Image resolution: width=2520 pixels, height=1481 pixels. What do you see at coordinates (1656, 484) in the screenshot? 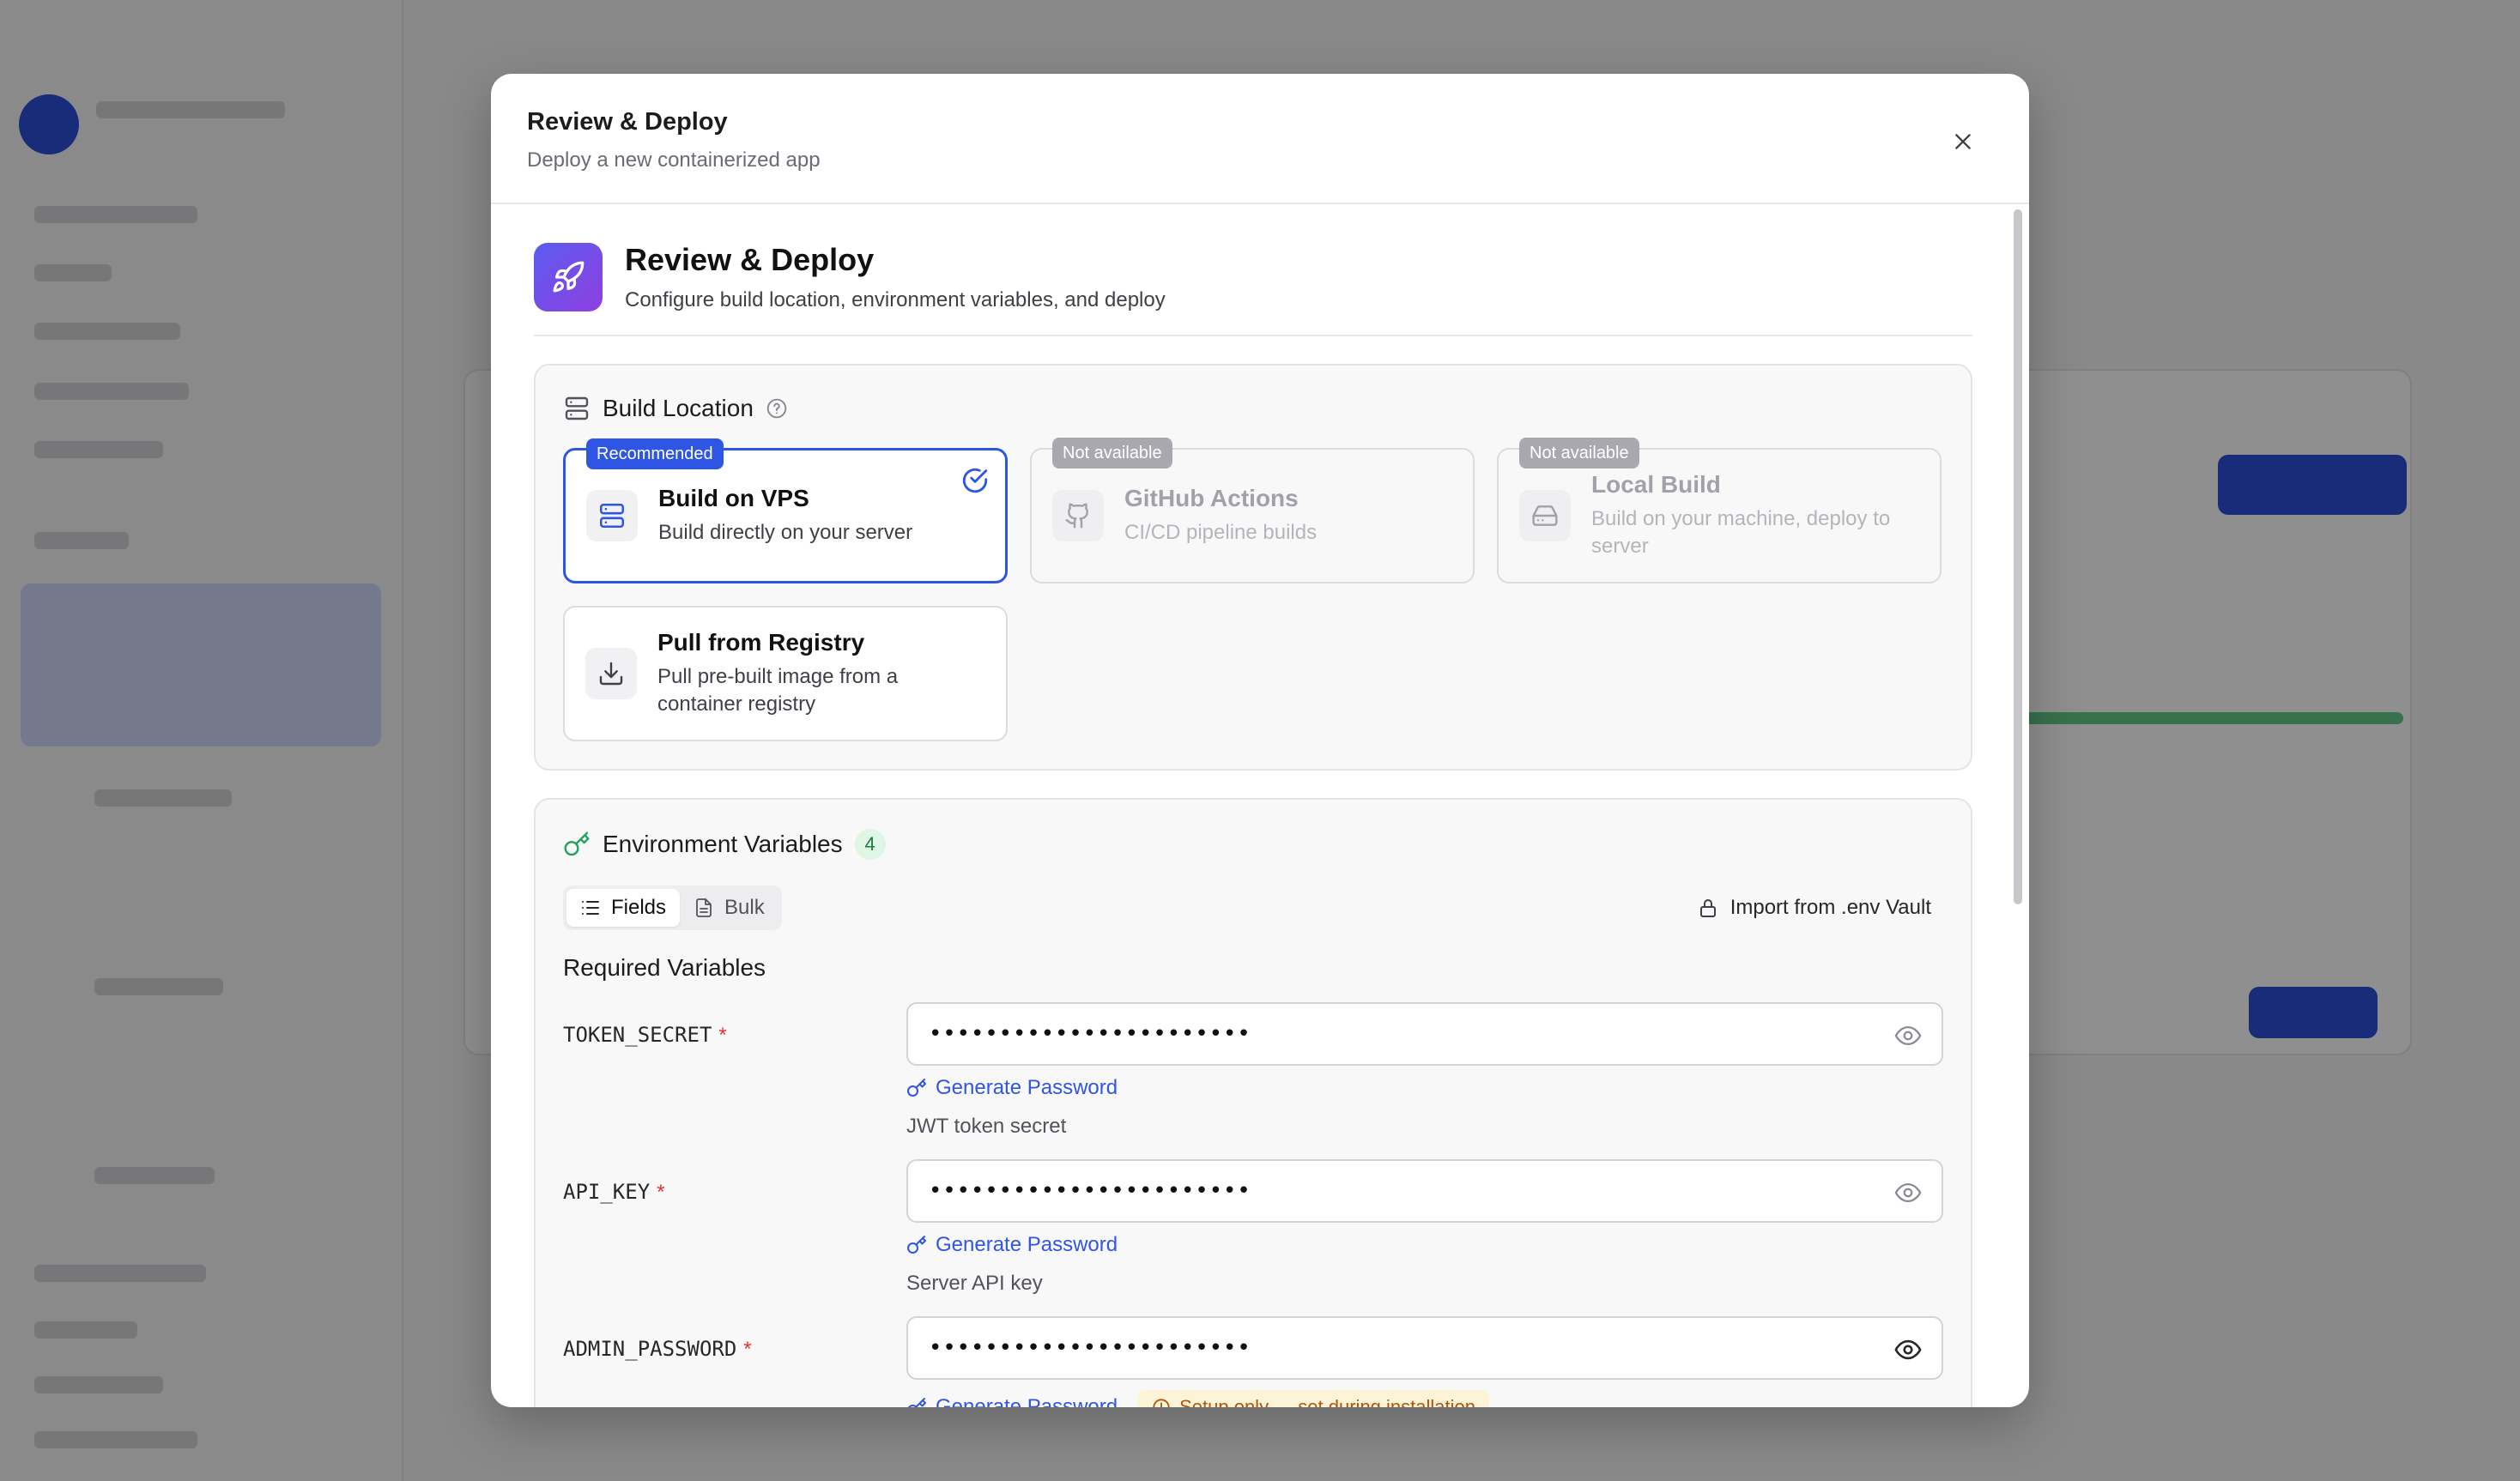
I see `option-name: Local Build` at bounding box center [1656, 484].